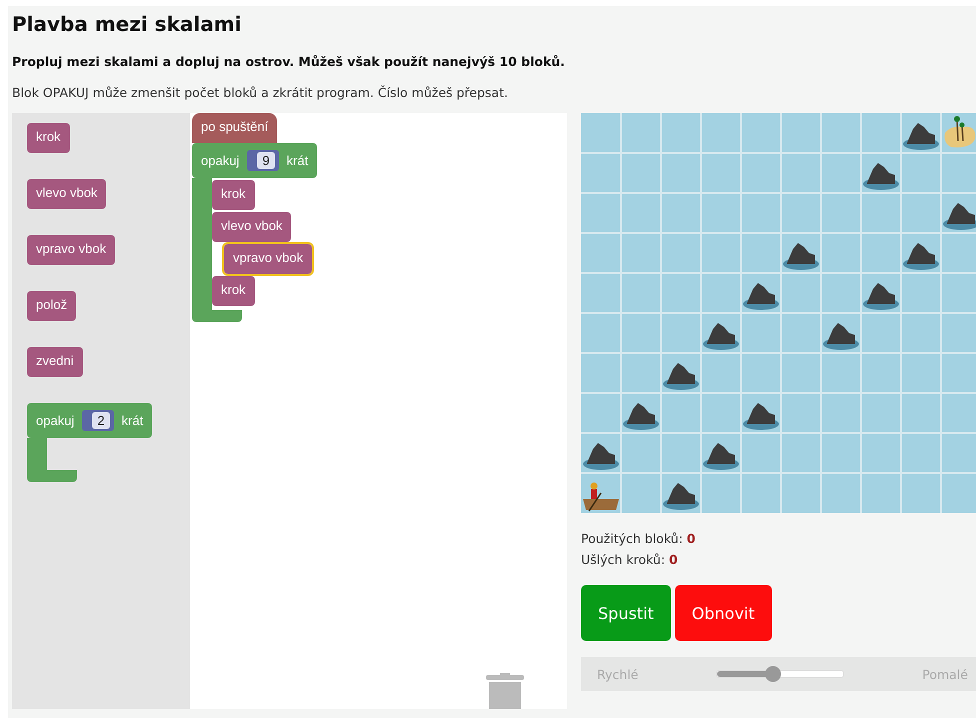 The height and width of the screenshot is (718, 976). What do you see at coordinates (235, 128) in the screenshot?
I see `start-block: po spuštění` at bounding box center [235, 128].